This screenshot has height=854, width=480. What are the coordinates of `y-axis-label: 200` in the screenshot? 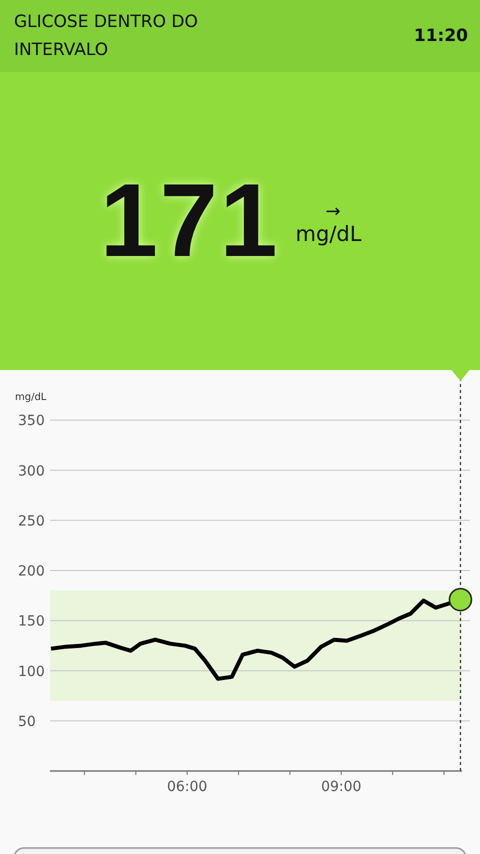 It's located at (31, 572).